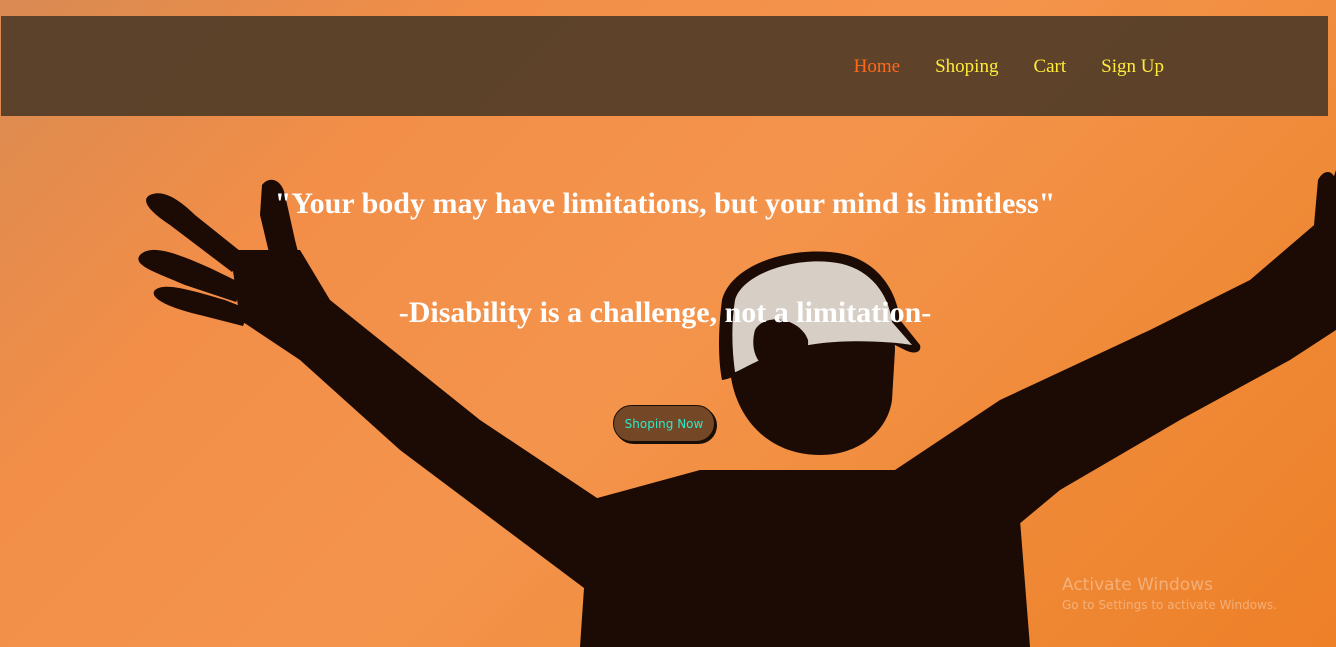 This screenshot has height=647, width=1336. Describe the element at coordinates (966, 67) in the screenshot. I see `nav-item-shoping: Shoping` at that location.